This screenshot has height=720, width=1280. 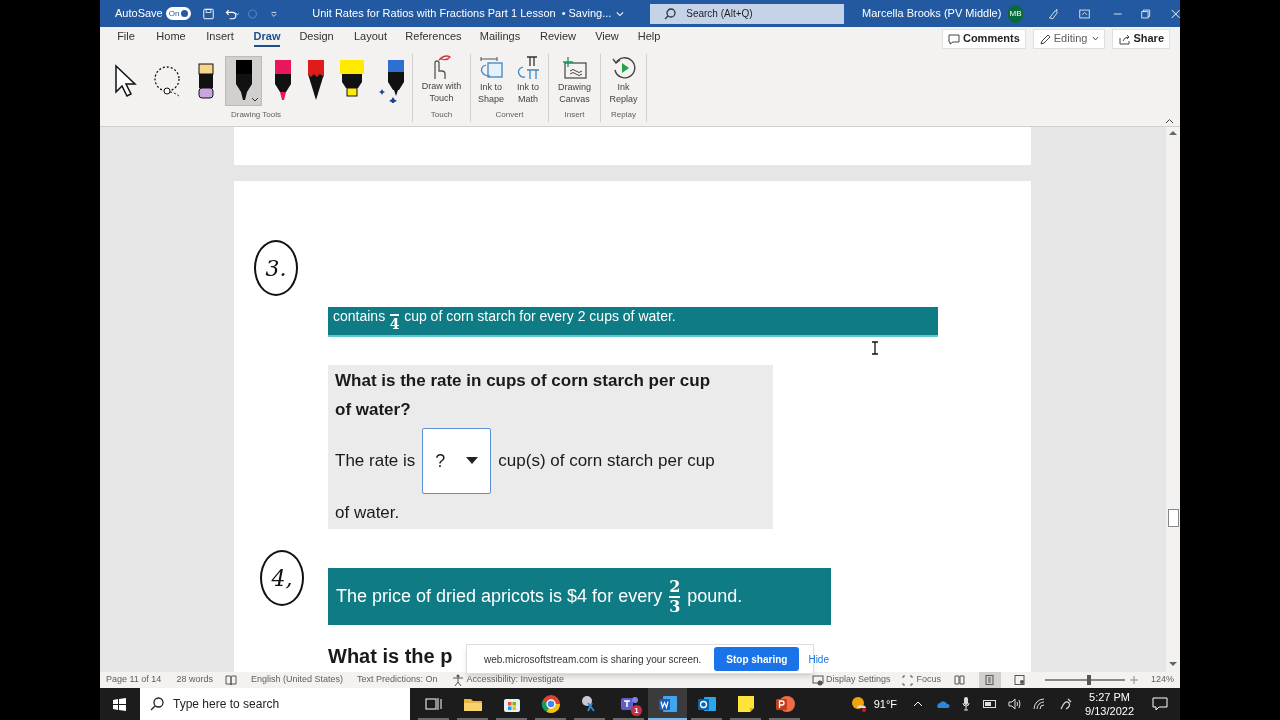 What do you see at coordinates (1169, 121) in the screenshot?
I see `collapse-ribbon-icon` at bounding box center [1169, 121].